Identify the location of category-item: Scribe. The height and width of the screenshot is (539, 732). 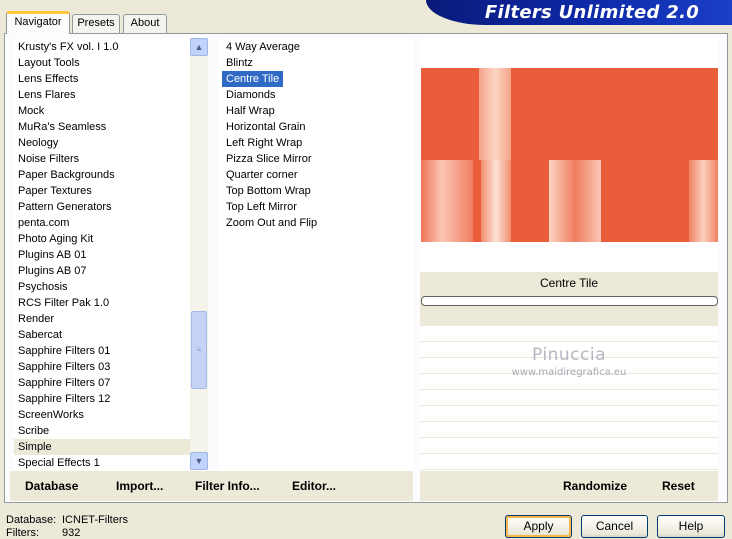
(102, 431).